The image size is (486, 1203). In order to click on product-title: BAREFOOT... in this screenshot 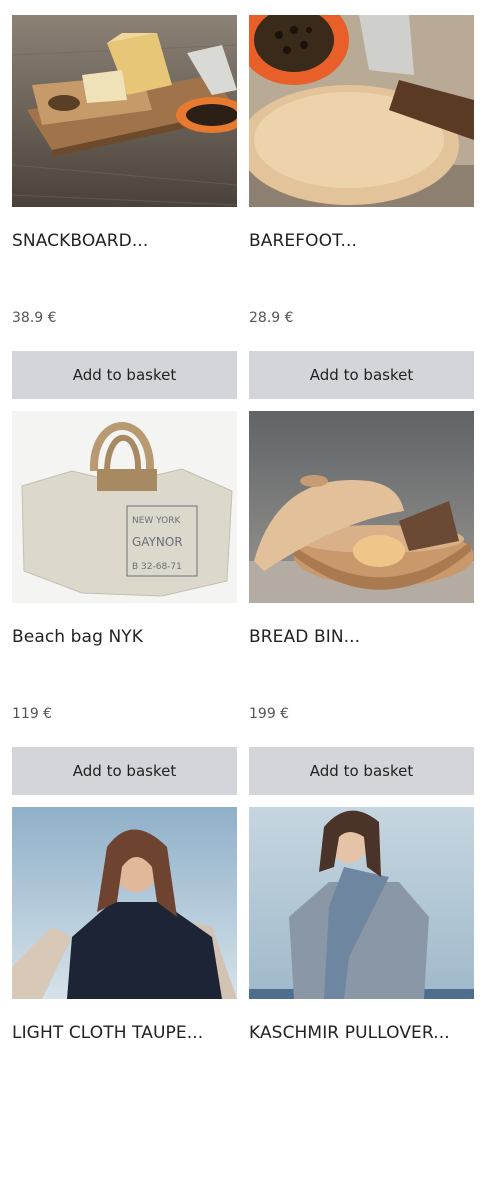, I will do `click(361, 241)`.